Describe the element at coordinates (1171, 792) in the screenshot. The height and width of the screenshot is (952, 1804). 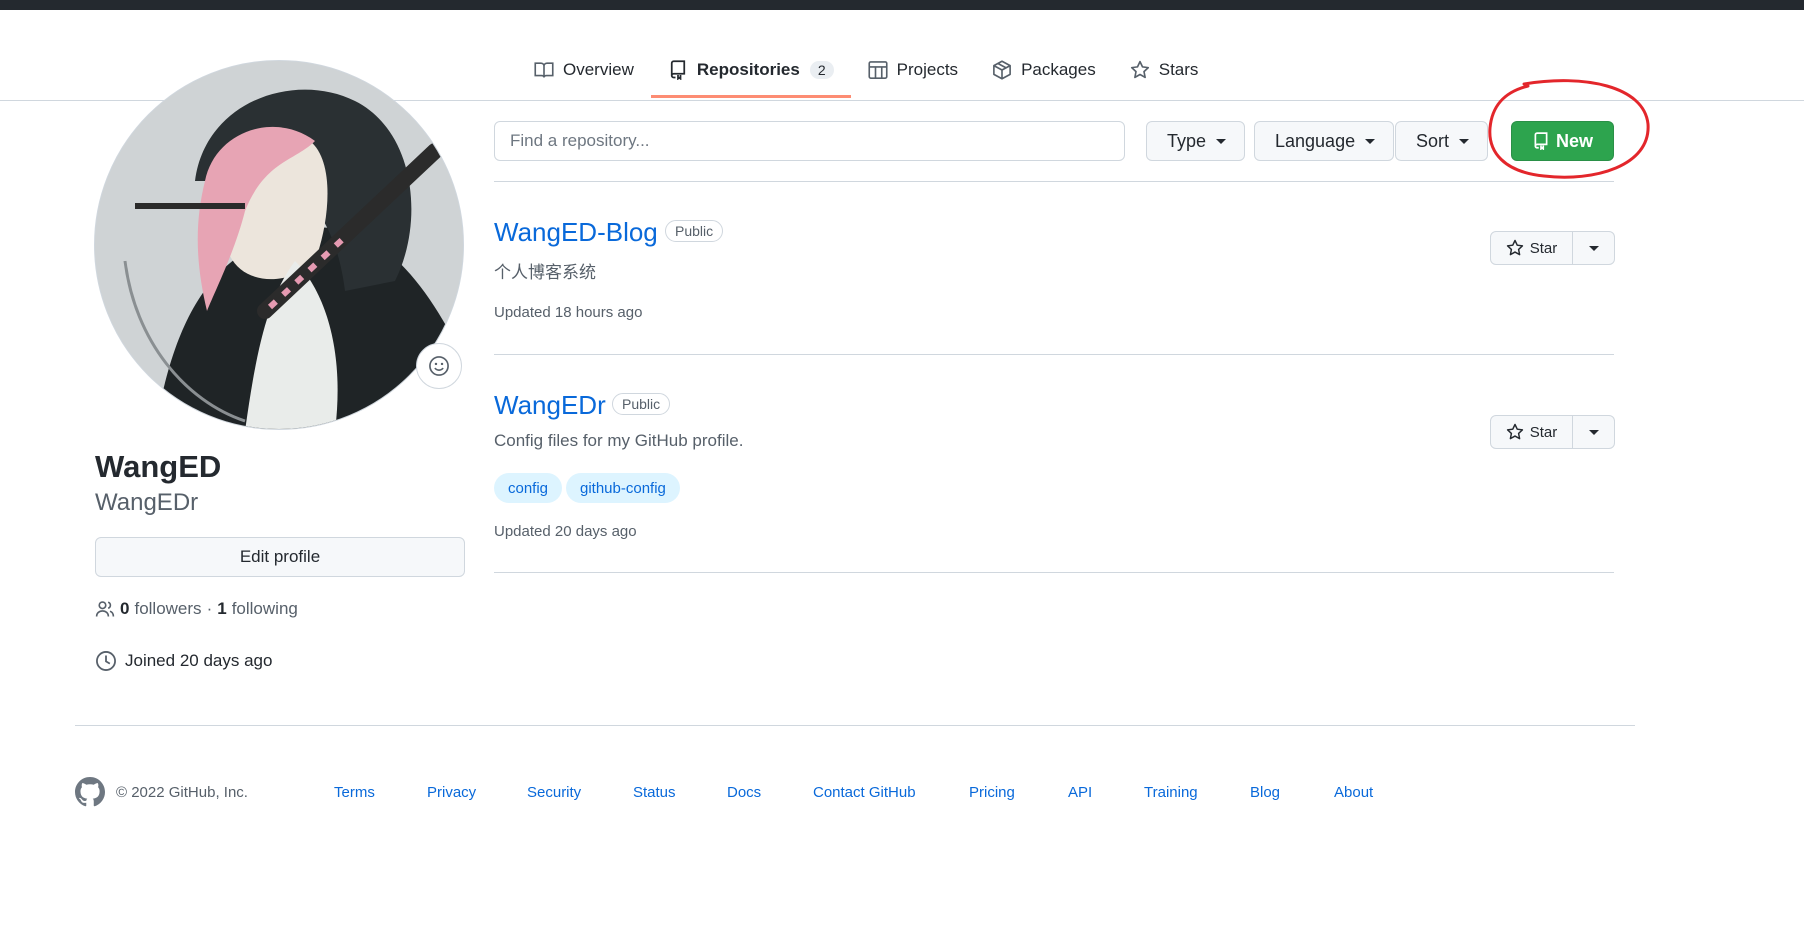
I see `footer-link-training: Training` at that location.